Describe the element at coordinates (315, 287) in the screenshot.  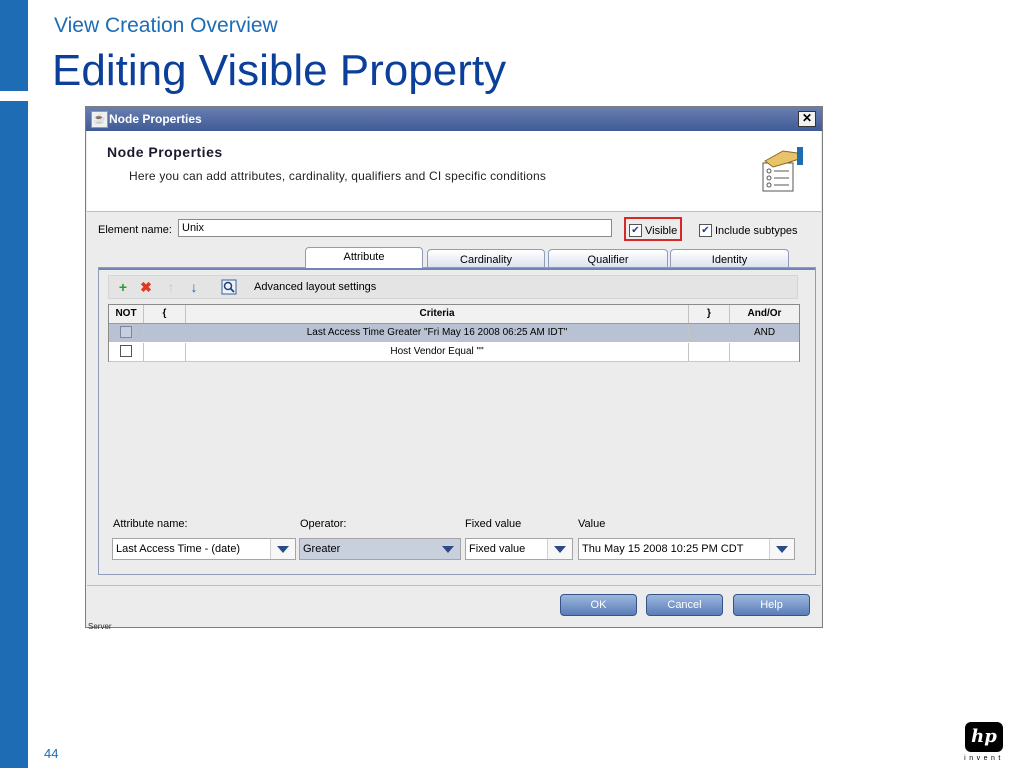
I see `advanced-layout-settings-link: Advanced layout settings` at that location.